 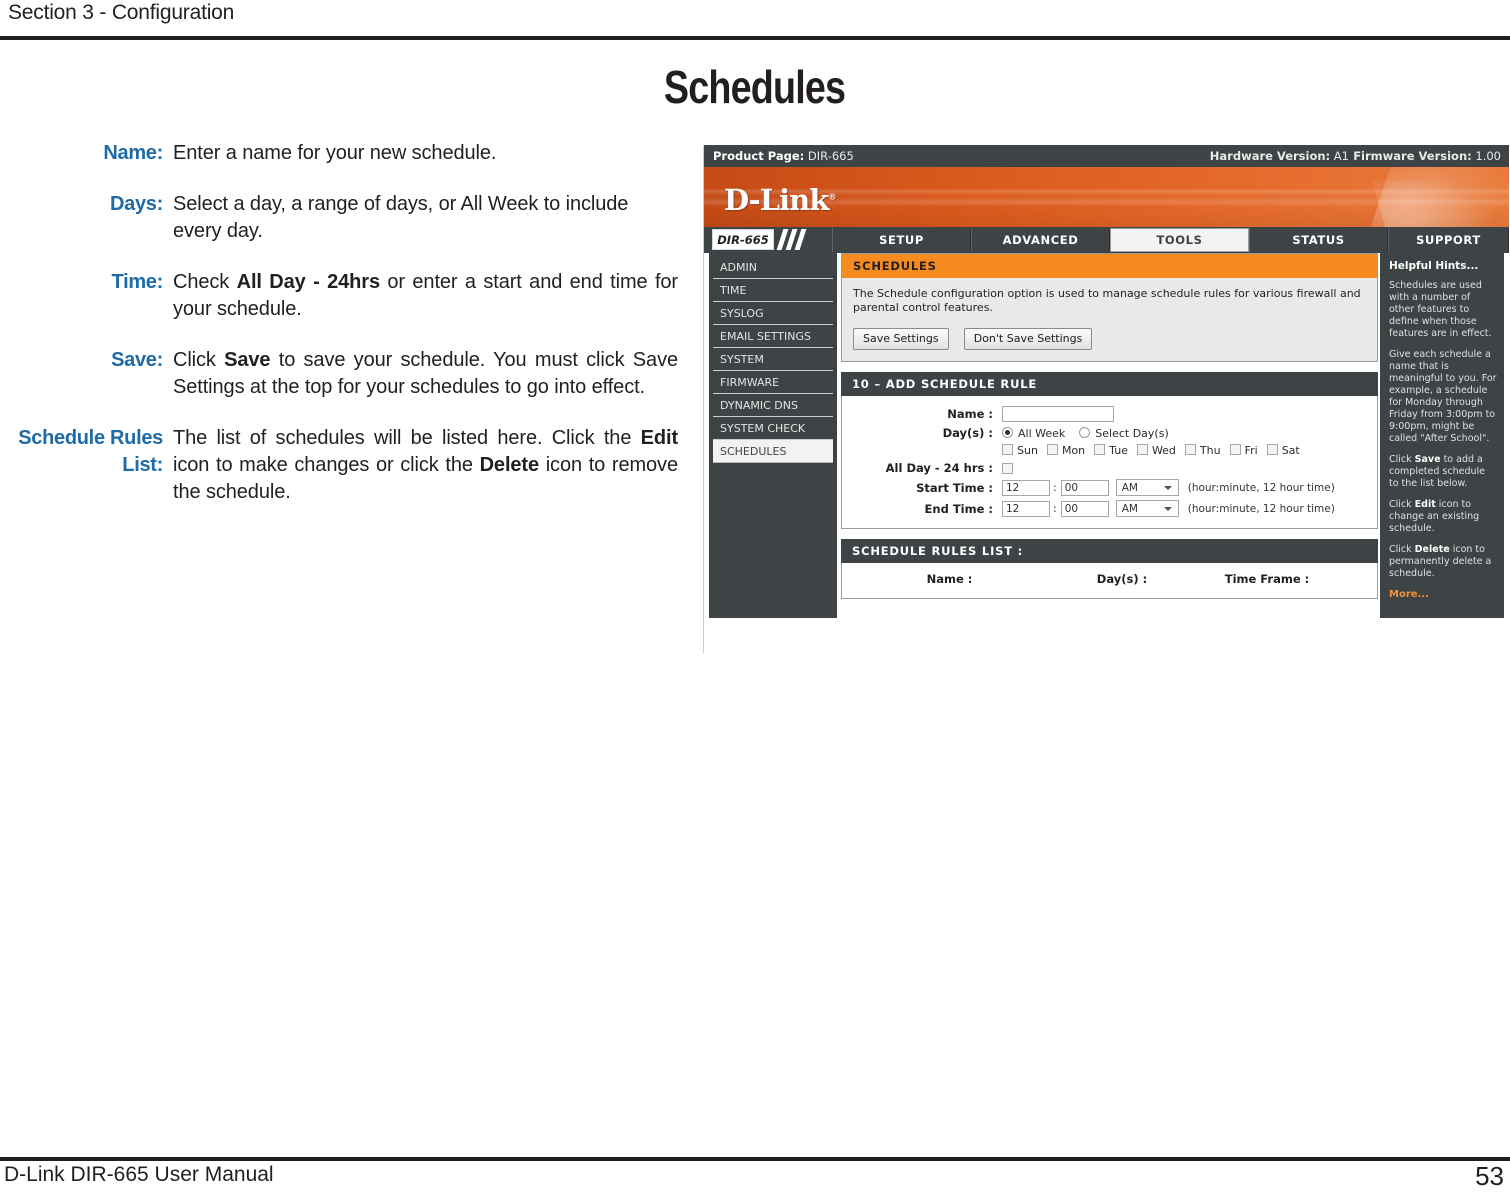 What do you see at coordinates (759, 156) in the screenshot?
I see `product-page-label: Product Page:` at bounding box center [759, 156].